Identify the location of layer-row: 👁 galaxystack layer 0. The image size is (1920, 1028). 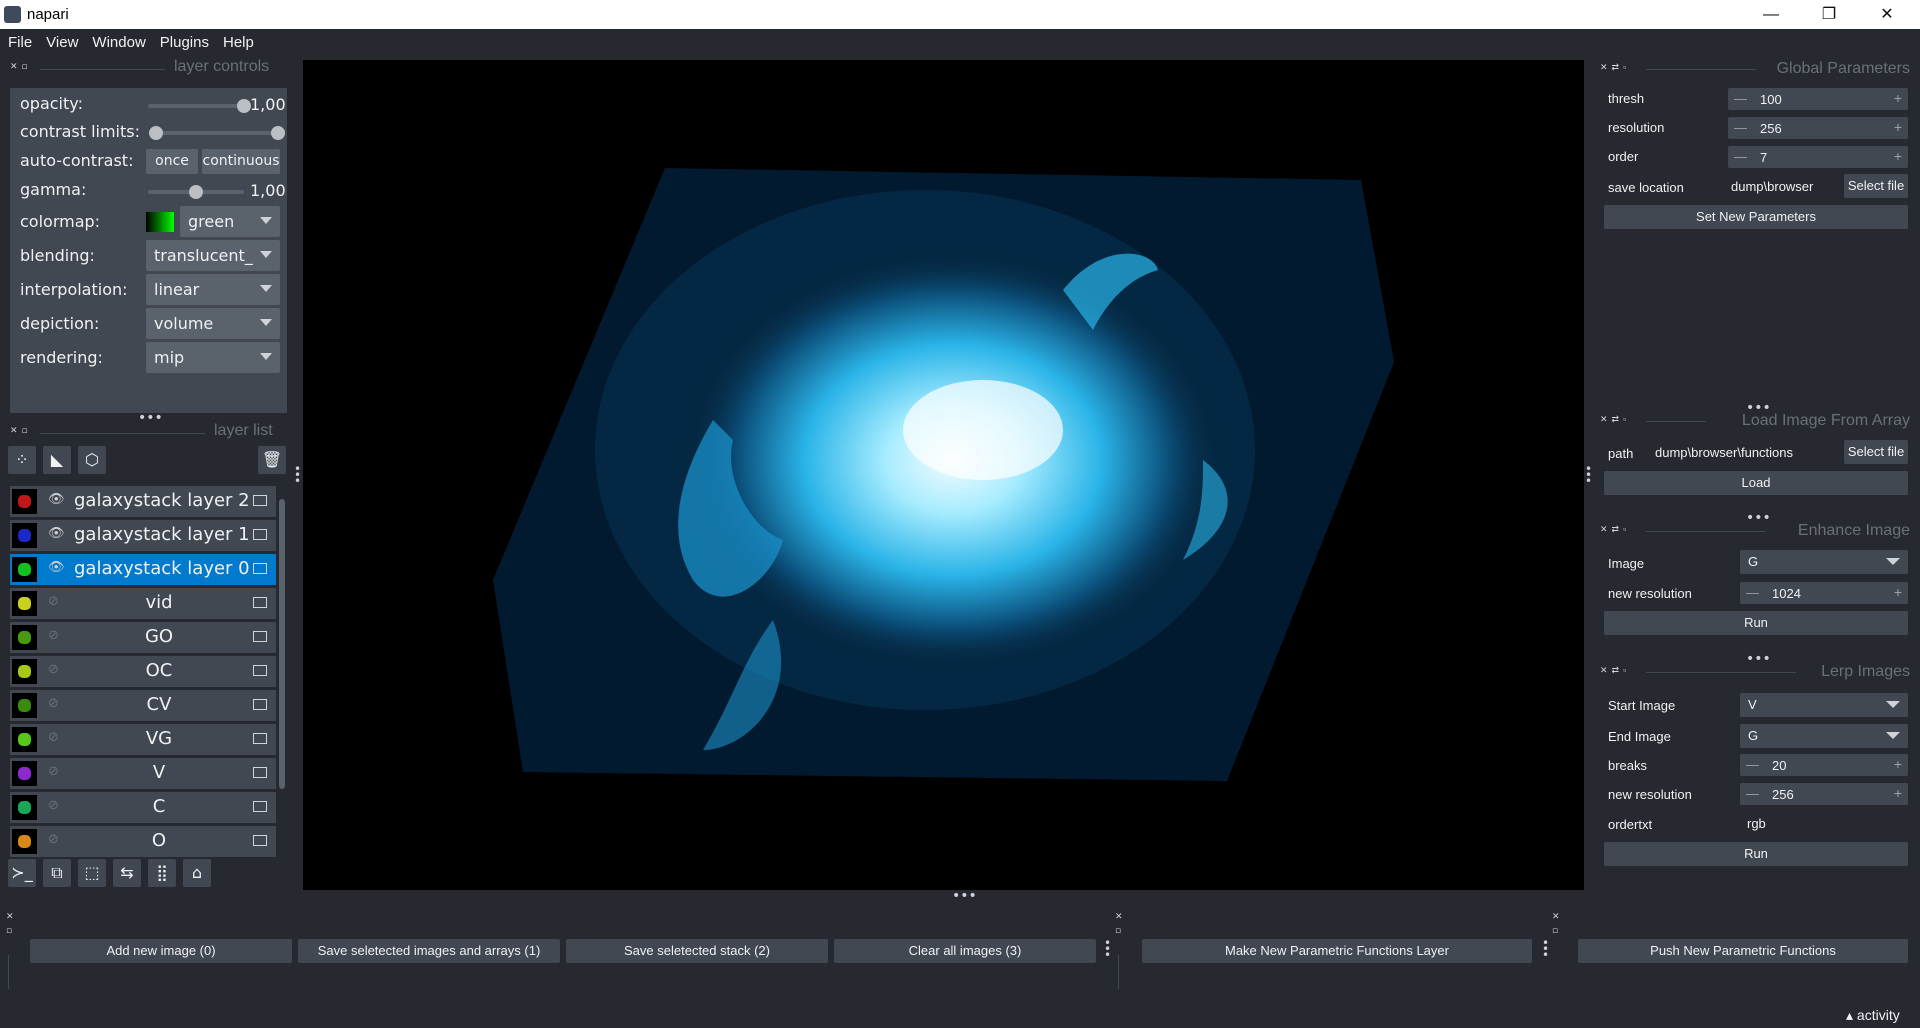
(143, 569).